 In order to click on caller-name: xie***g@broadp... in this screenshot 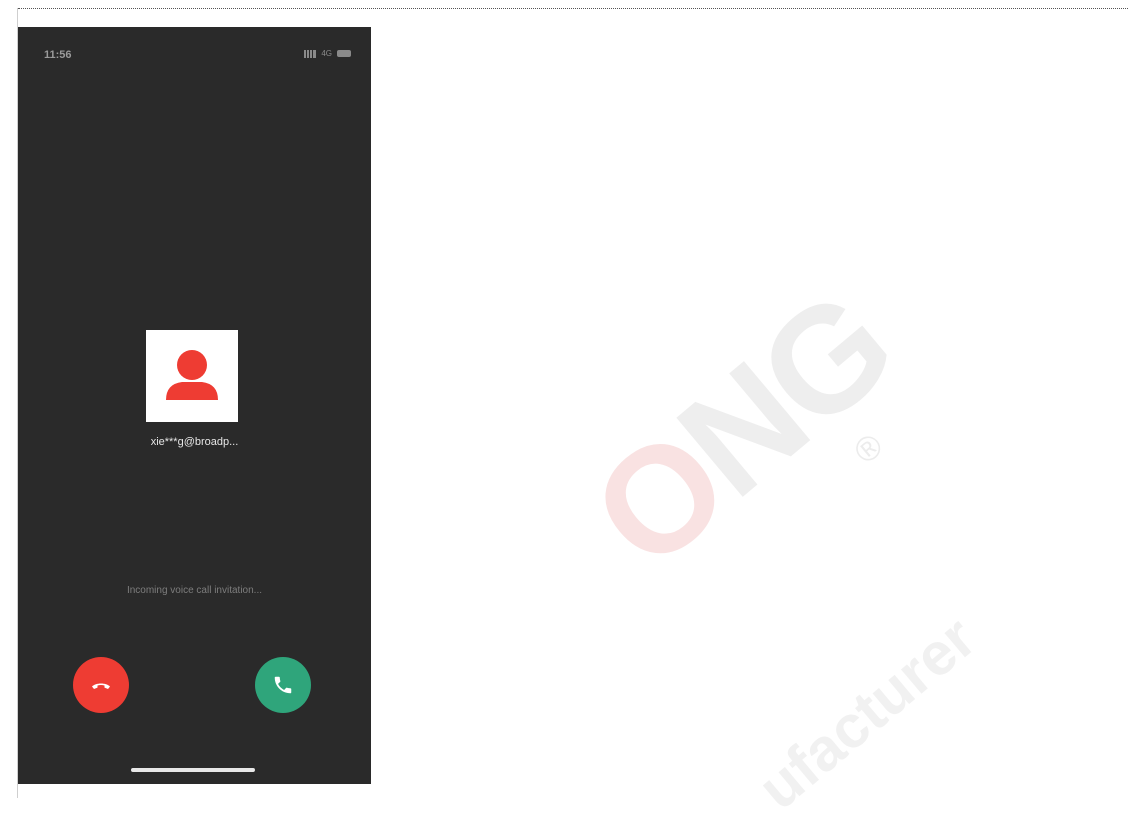, I will do `click(194, 442)`.